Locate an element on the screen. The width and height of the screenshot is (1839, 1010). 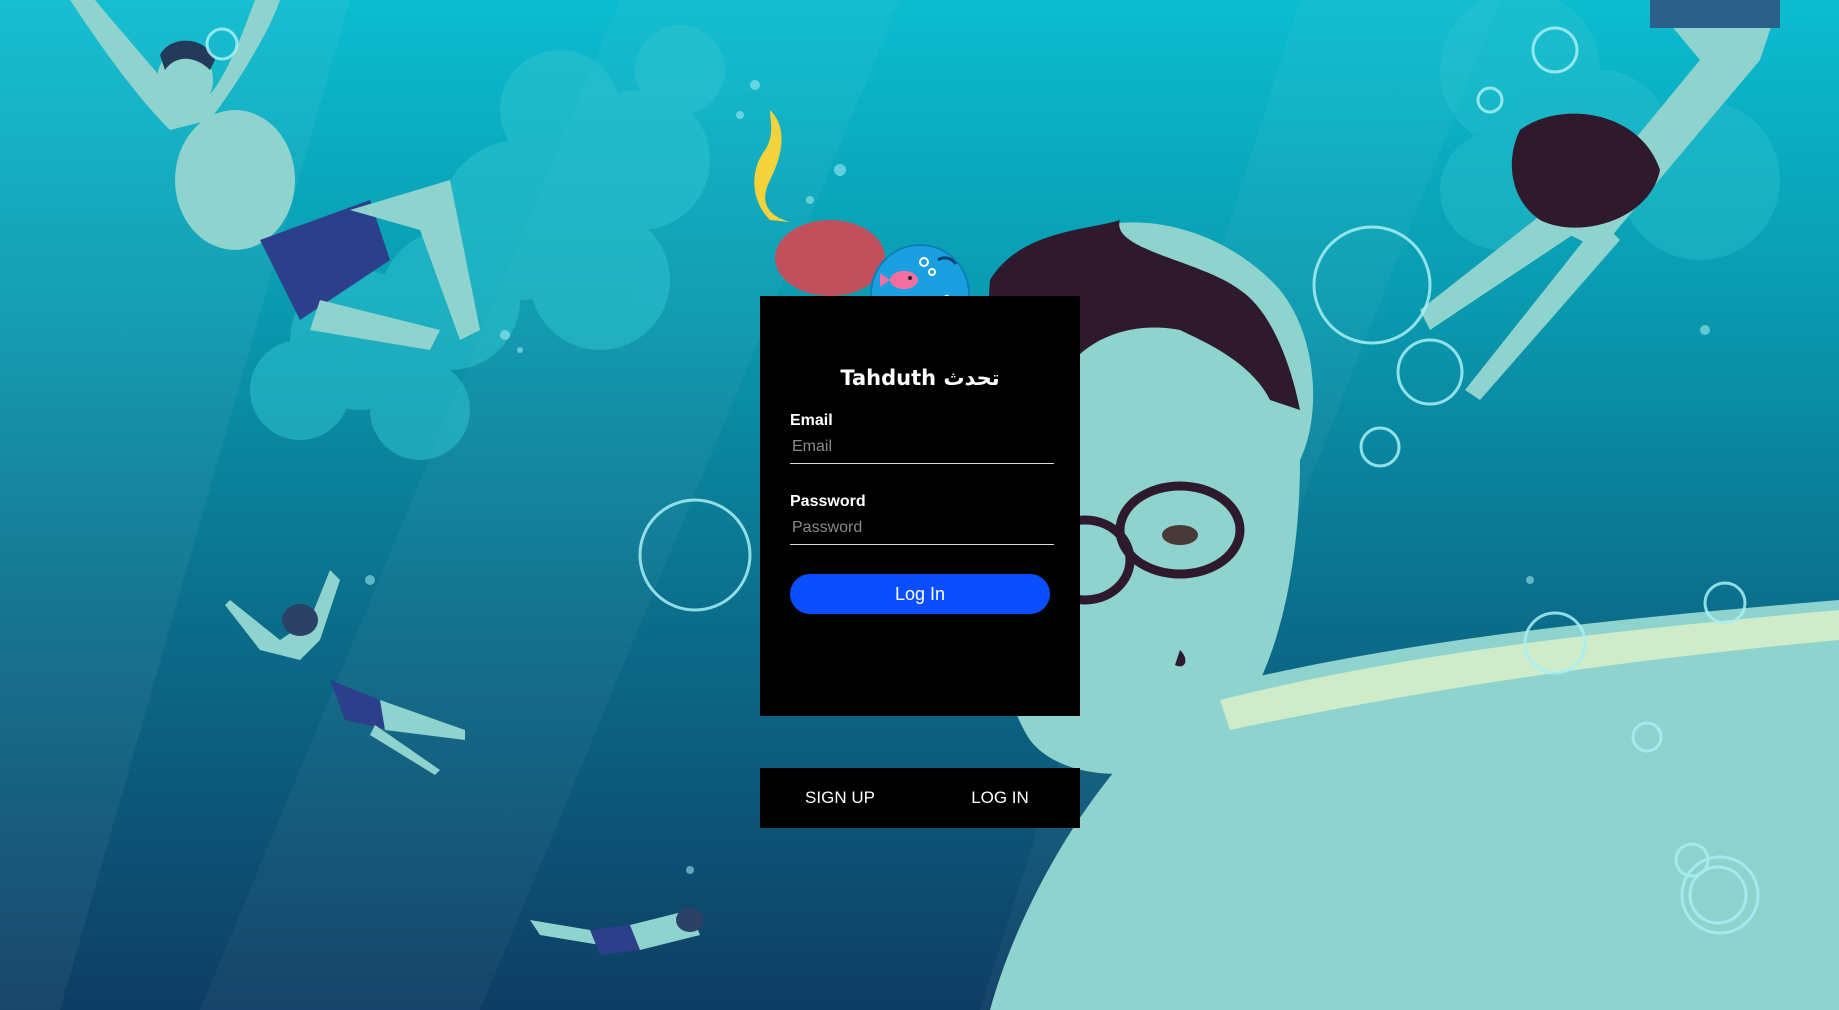
email-field is located at coordinates (922, 447).